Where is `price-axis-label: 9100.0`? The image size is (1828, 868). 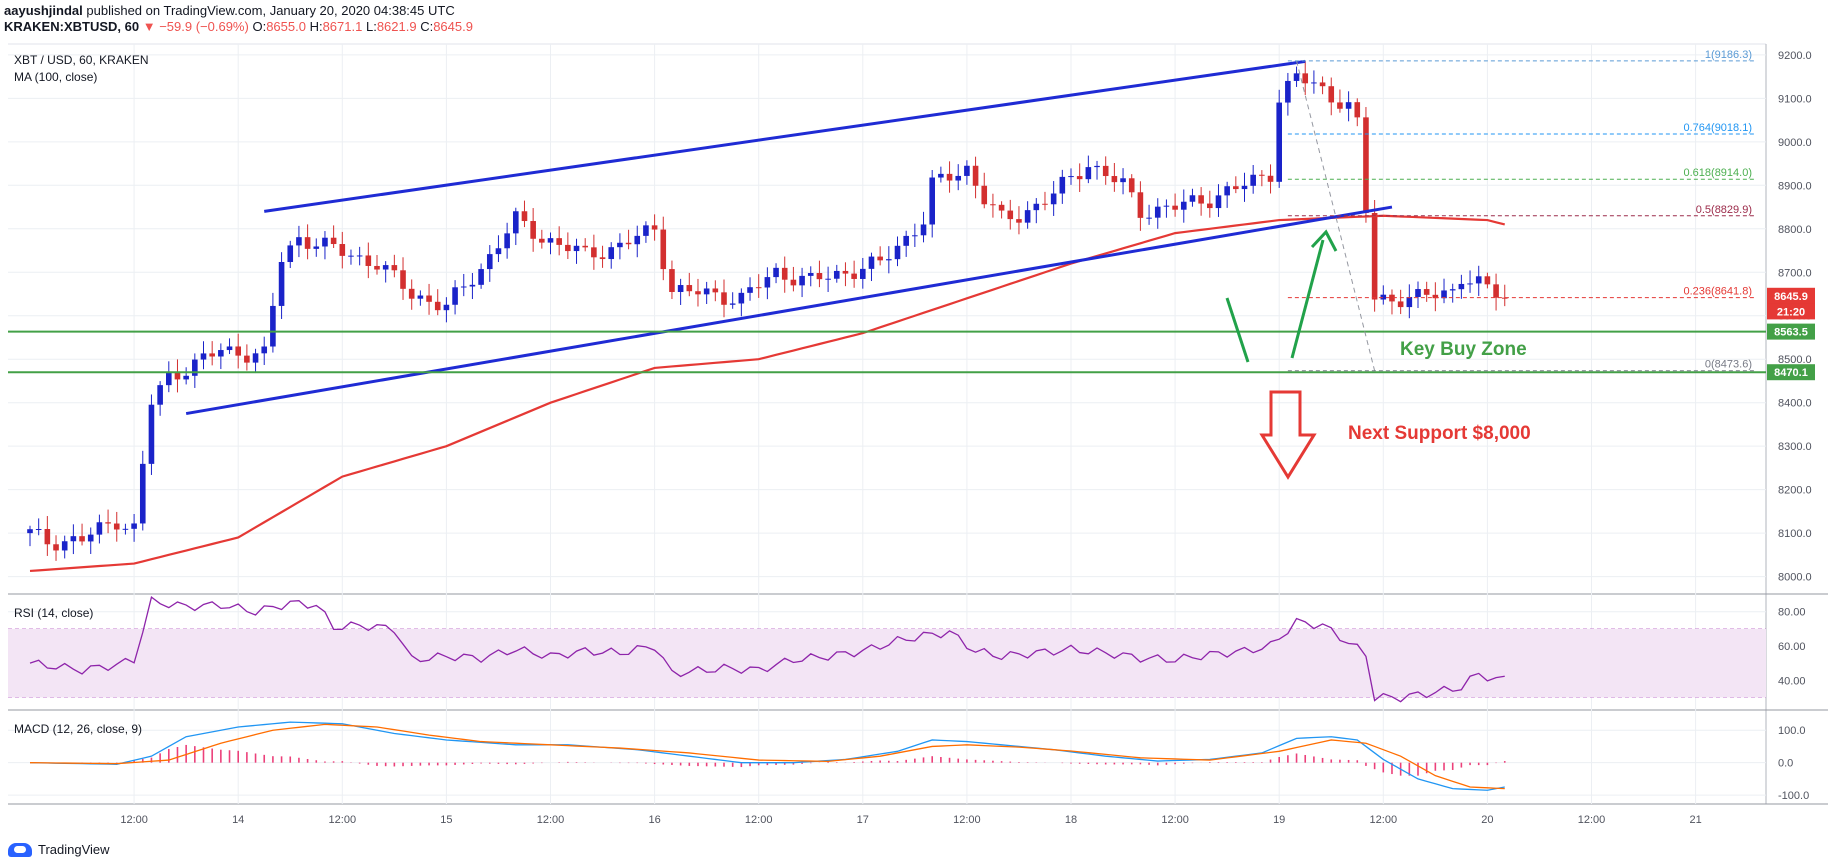
price-axis-label: 9100.0 is located at coordinates (1795, 99).